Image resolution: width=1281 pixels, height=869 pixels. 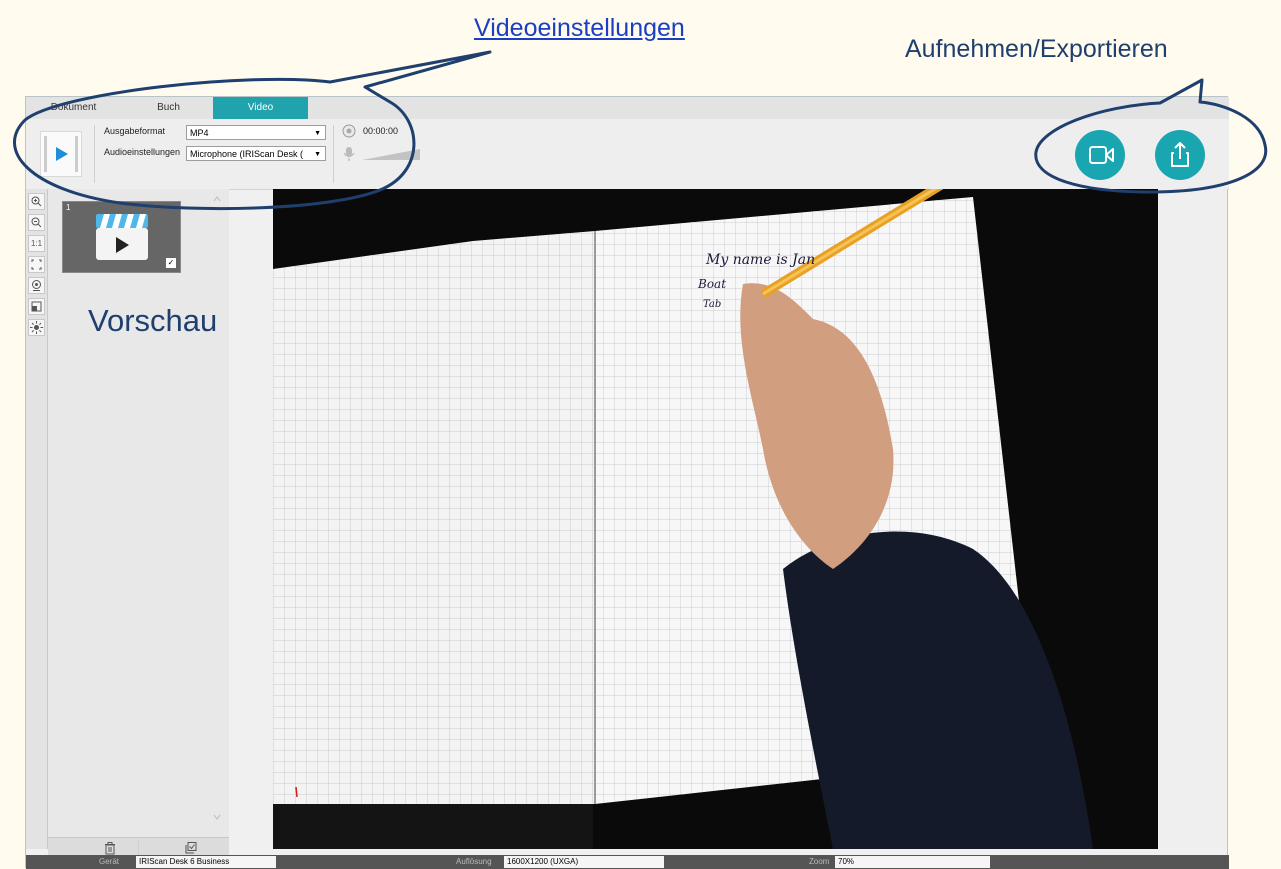 What do you see at coordinates (153, 320) in the screenshot?
I see `annotation-preview: Vorschau` at bounding box center [153, 320].